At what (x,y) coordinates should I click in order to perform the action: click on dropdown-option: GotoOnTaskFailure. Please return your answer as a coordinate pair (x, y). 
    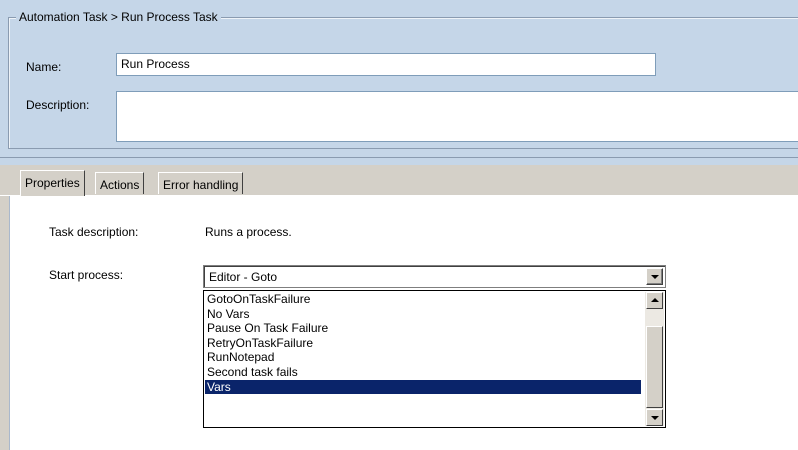
    Looking at the image, I should click on (423, 299).